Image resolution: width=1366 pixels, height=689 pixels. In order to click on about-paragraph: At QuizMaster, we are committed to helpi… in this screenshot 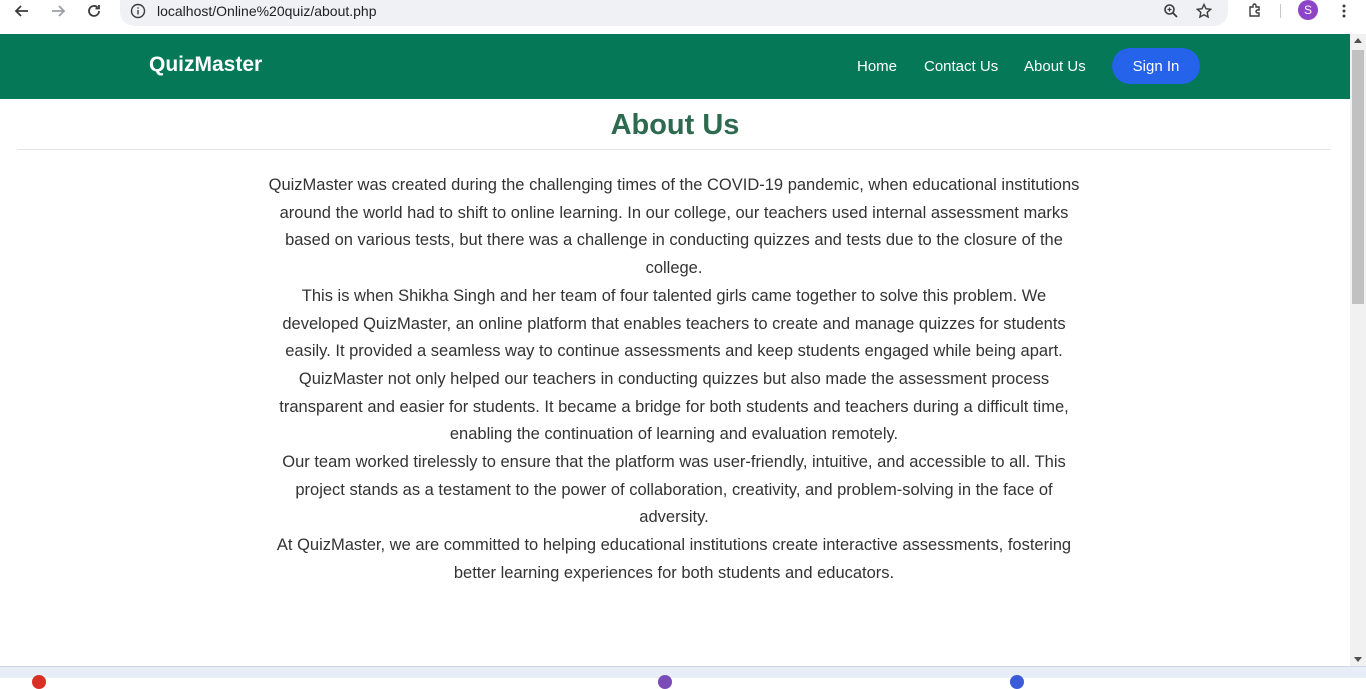, I will do `click(674, 559)`.